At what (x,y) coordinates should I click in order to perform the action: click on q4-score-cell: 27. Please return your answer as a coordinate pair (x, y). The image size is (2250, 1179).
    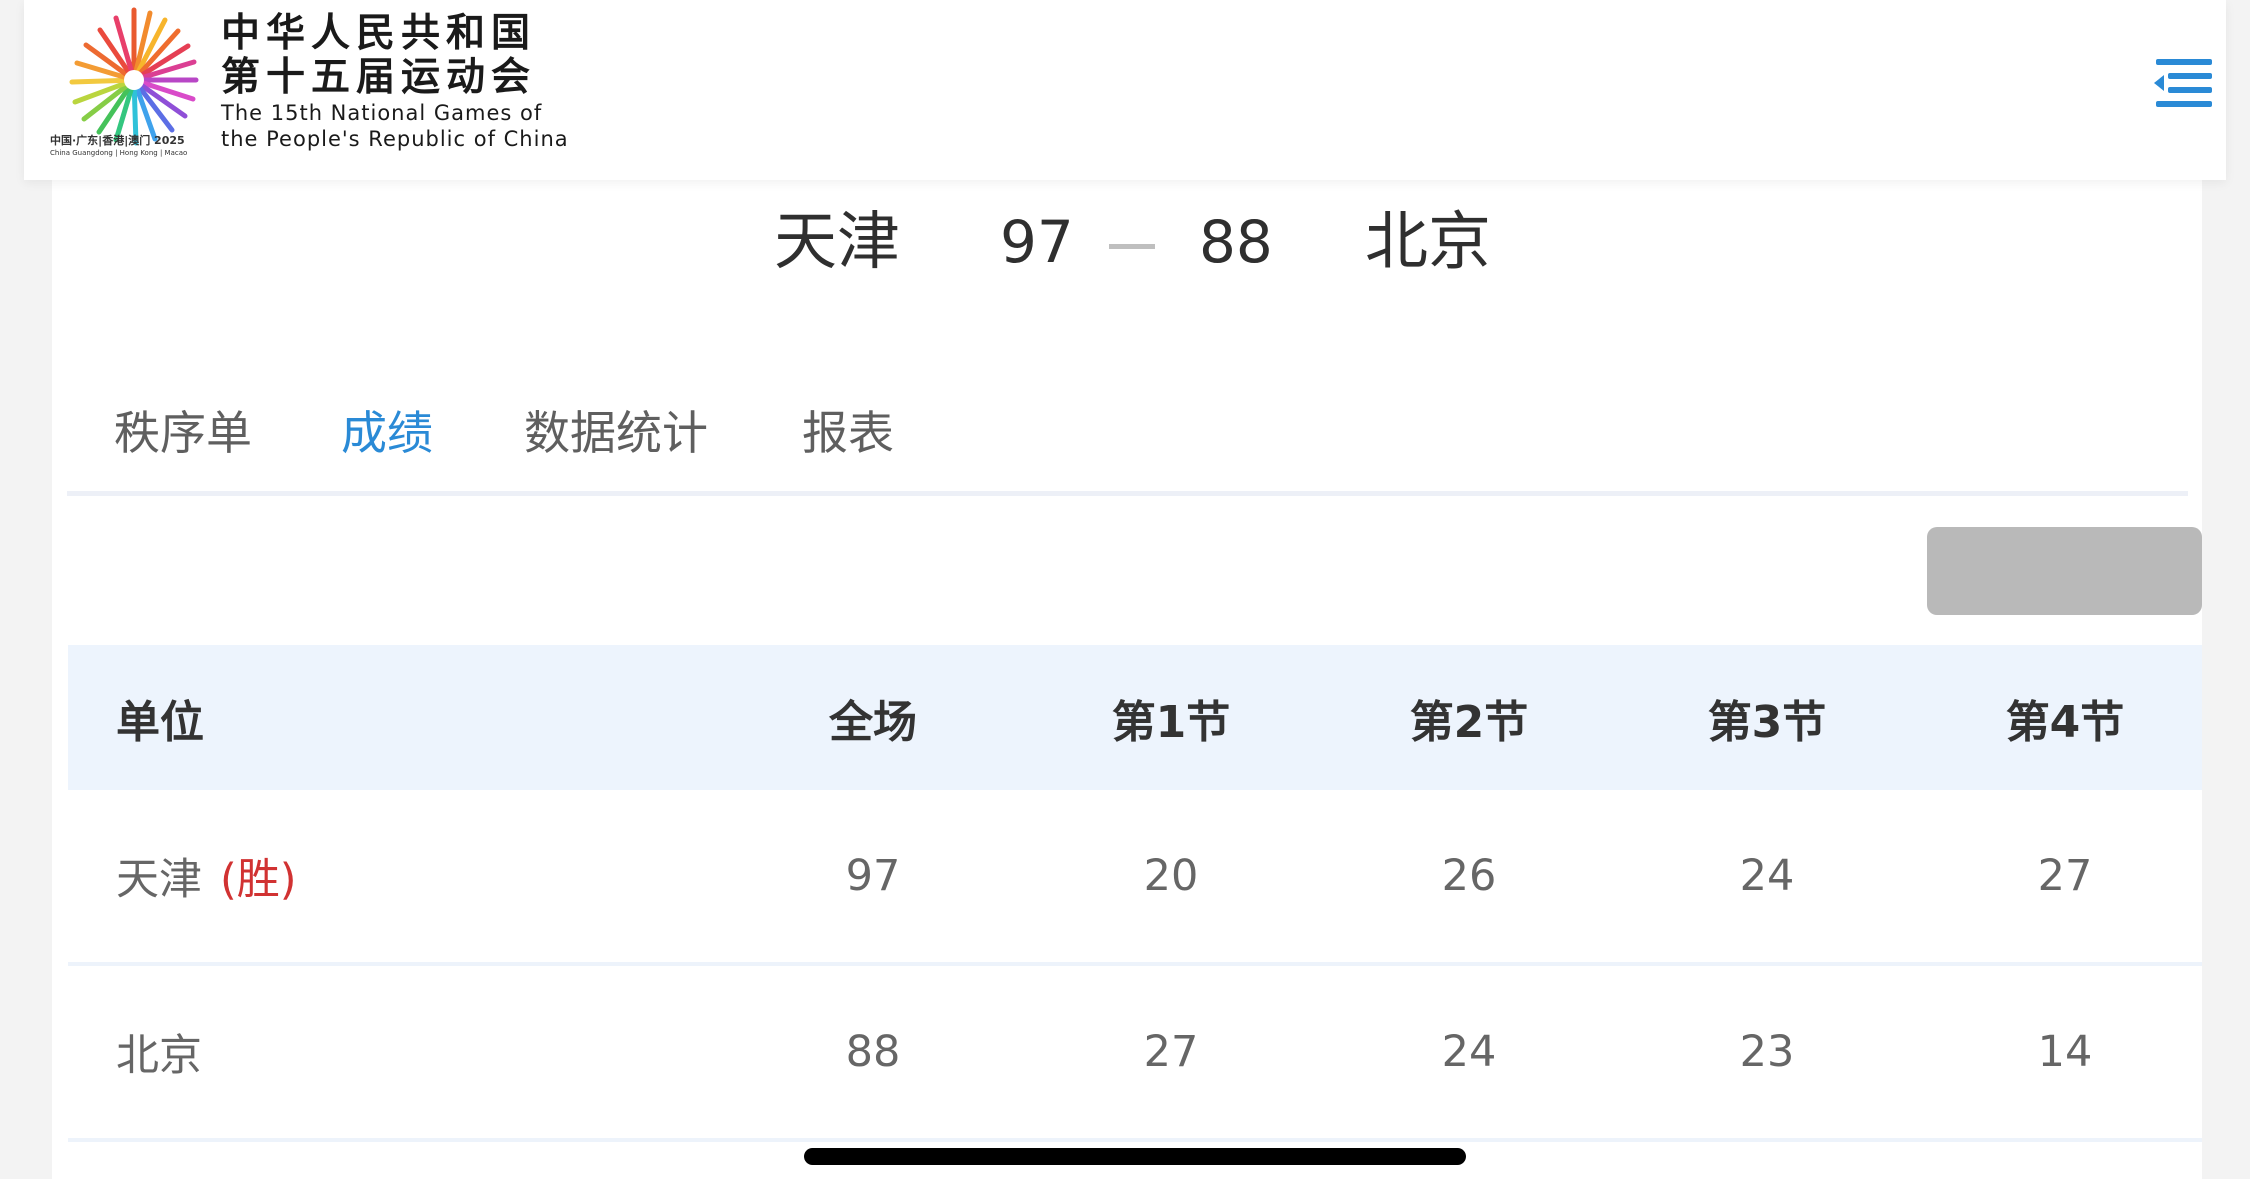
    Looking at the image, I should click on (2065, 876).